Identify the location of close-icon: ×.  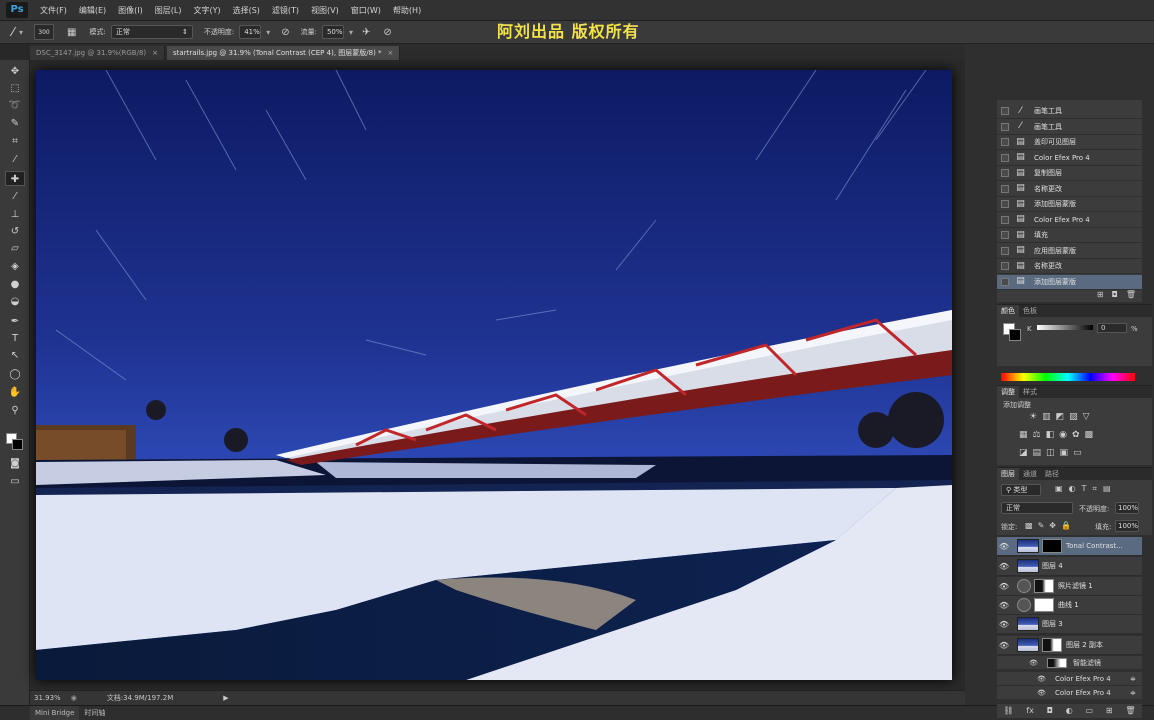
(391, 53).